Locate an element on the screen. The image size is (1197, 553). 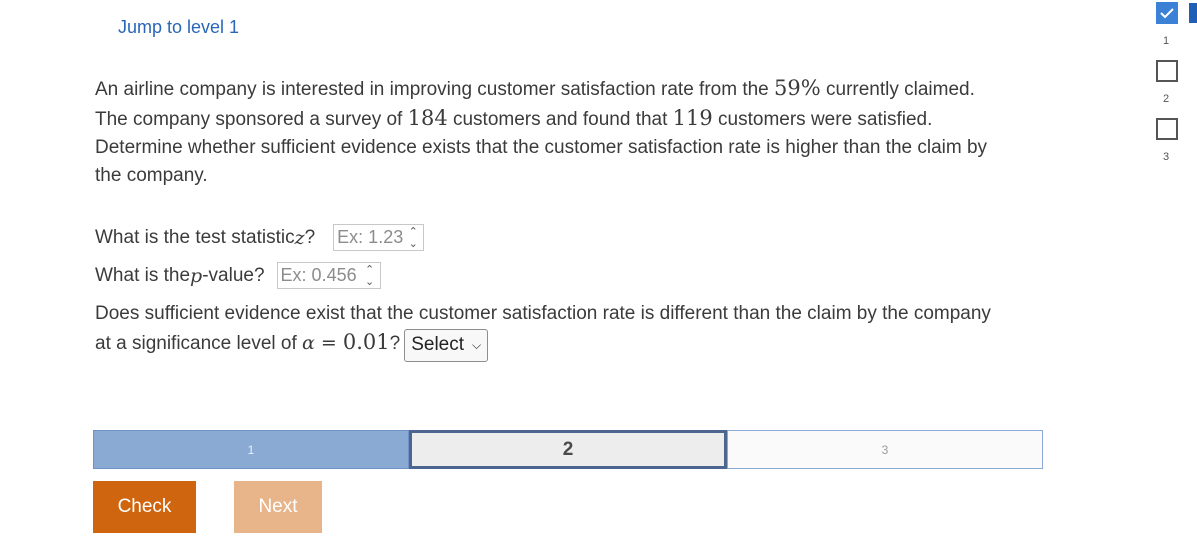
chevron-down-icon: ⌵ is located at coordinates (477, 345).